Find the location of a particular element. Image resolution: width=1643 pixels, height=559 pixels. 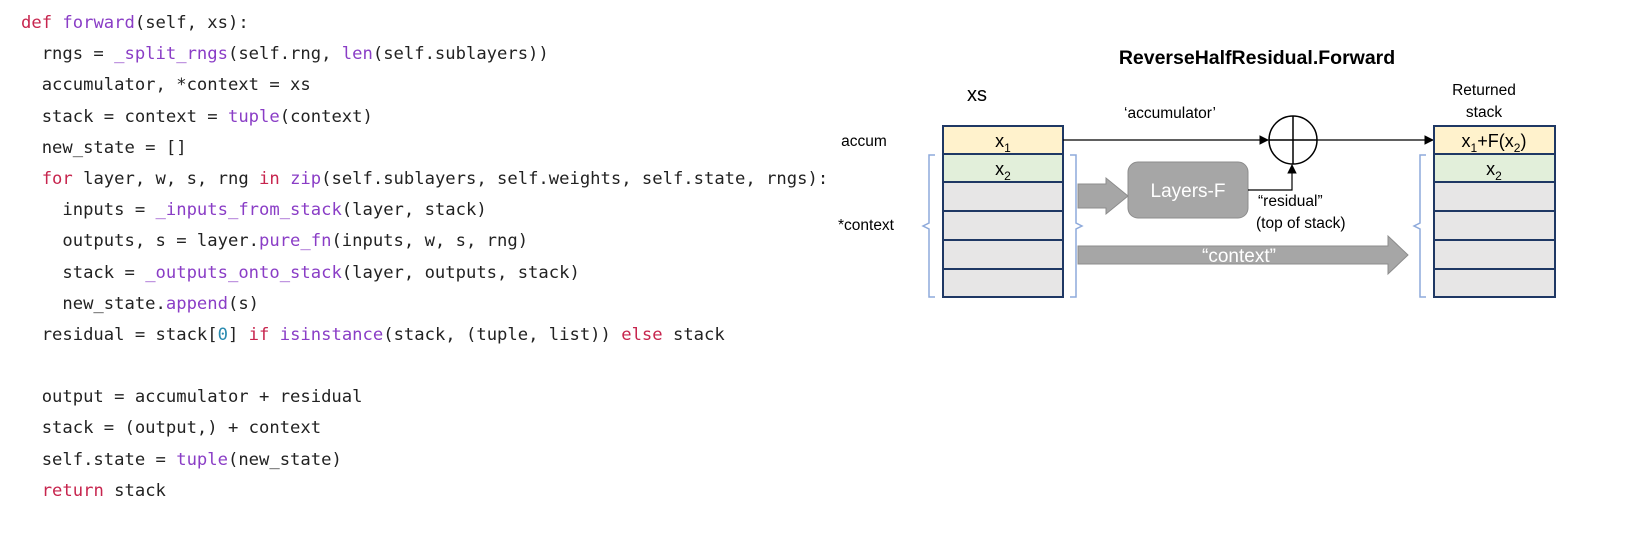

output-stack: x1+F(x2) x2 is located at coordinates (1494, 211).